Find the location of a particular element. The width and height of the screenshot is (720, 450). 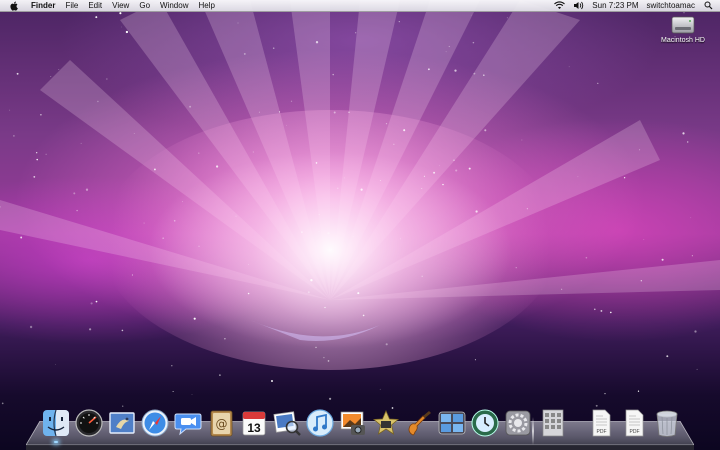

dock-pdf-document-2: PDF is located at coordinates (634, 423).